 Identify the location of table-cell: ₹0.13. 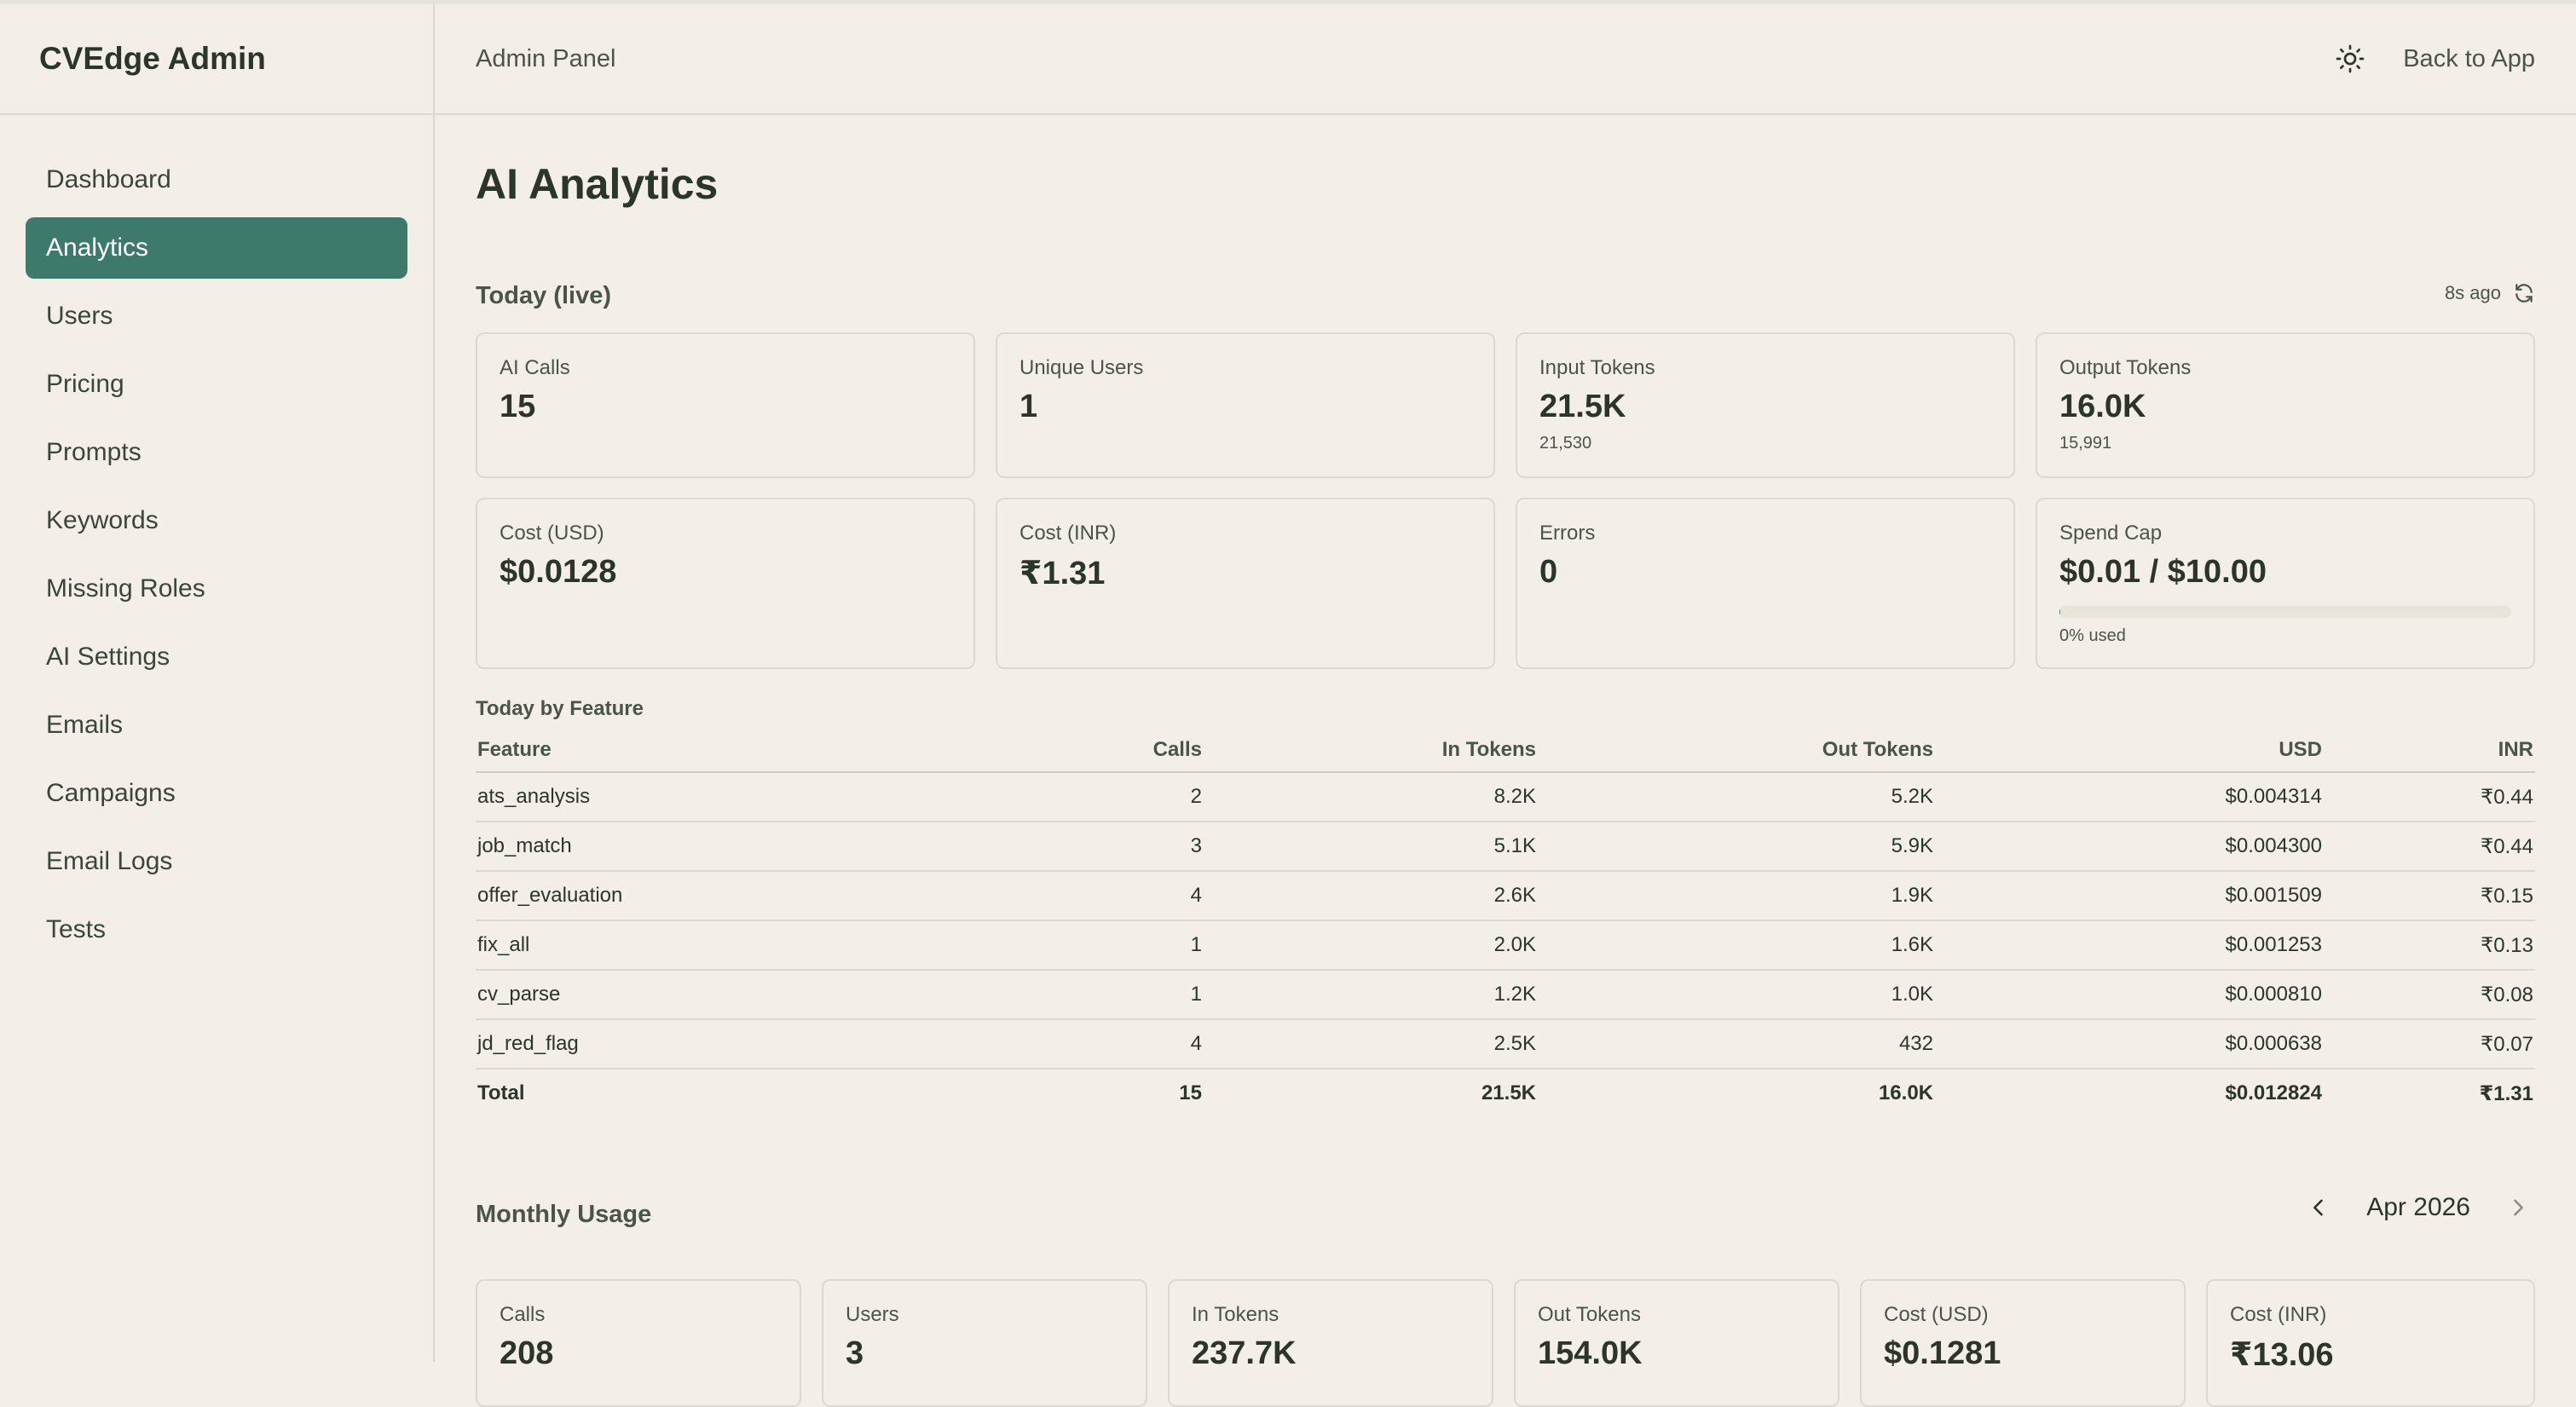
(2429, 945).